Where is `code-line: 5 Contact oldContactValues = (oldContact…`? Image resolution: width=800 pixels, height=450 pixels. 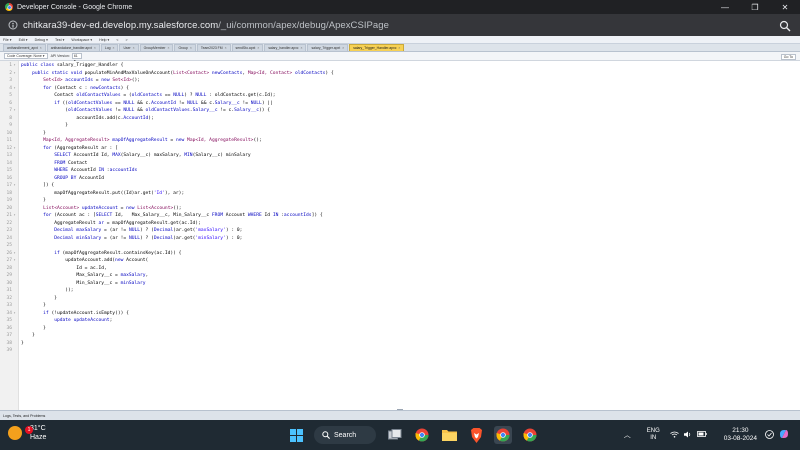 code-line: 5 Contact oldContactValues = (oldContact… is located at coordinates (400, 96).